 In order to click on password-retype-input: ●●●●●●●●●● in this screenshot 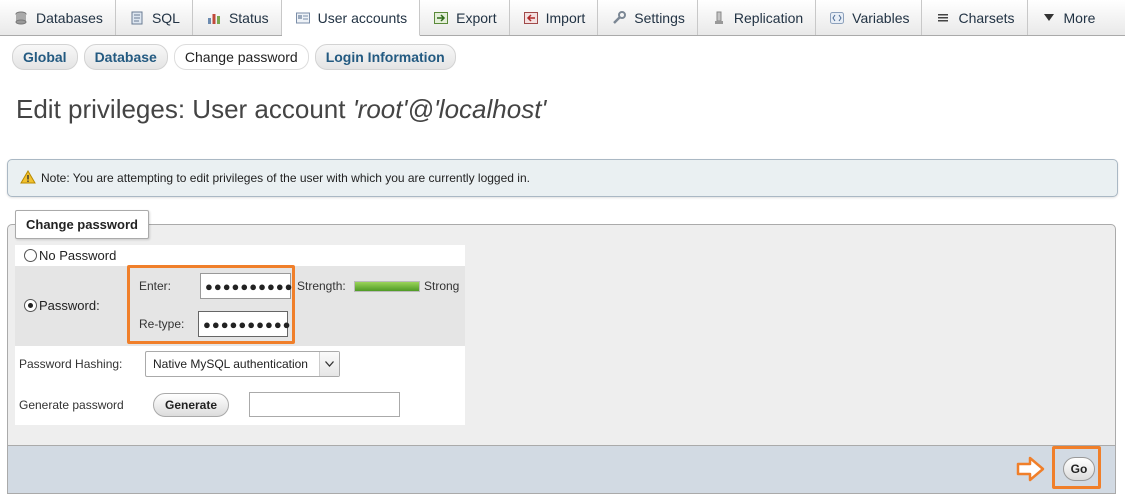, I will do `click(244, 324)`.